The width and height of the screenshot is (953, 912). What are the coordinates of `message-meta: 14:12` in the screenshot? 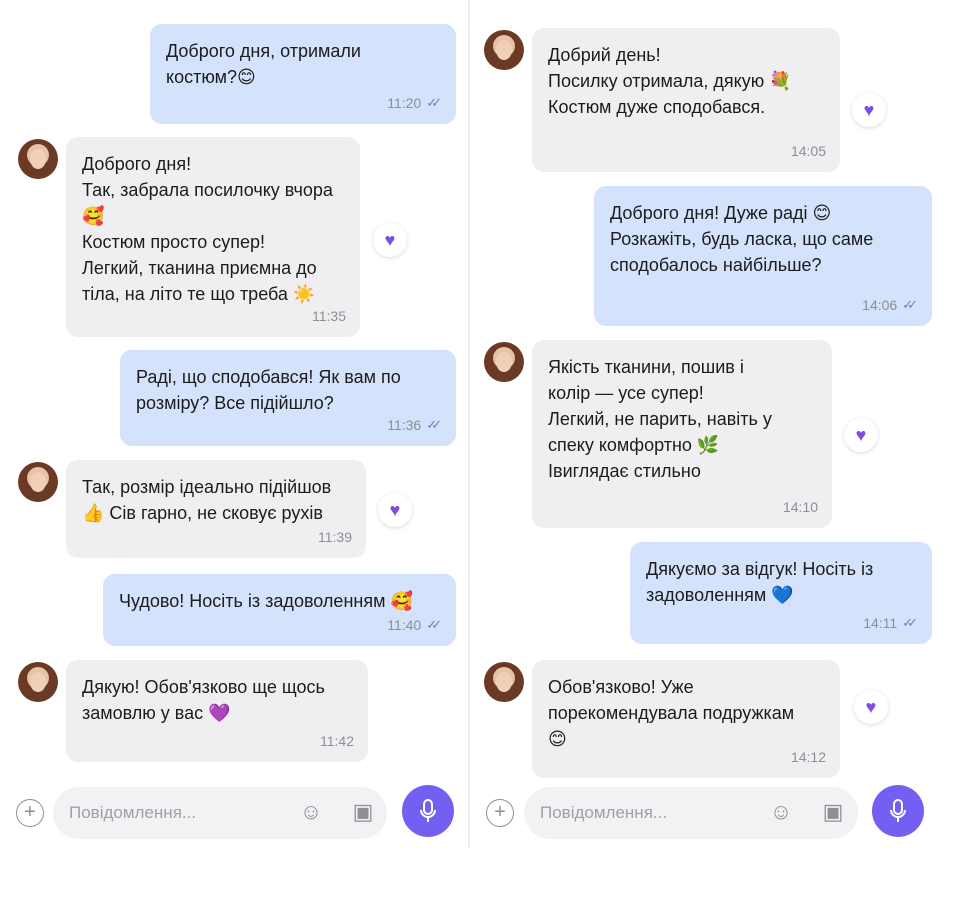 It's located at (808, 757).